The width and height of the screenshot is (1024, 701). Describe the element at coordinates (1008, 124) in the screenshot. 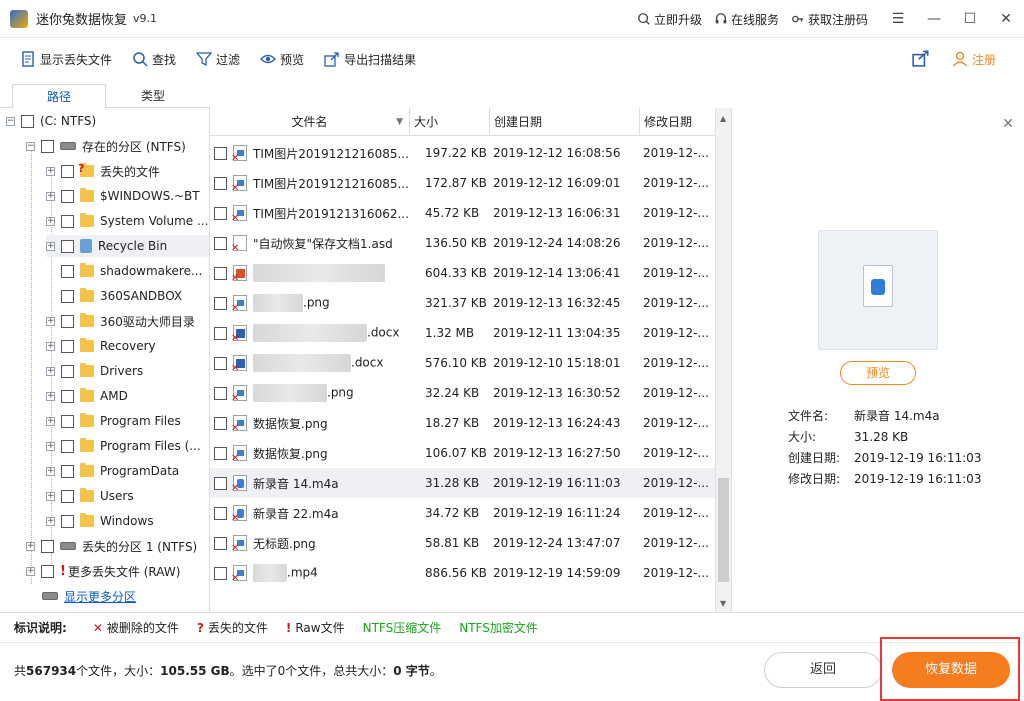

I see `close-preview-icon: ✕` at that location.